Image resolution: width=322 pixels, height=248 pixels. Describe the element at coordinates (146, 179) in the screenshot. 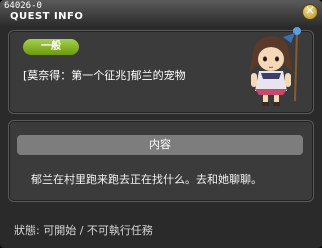

I see `quest-description: 郁兰在村里跑来跑去正在找什么。去和她聊聊。` at that location.